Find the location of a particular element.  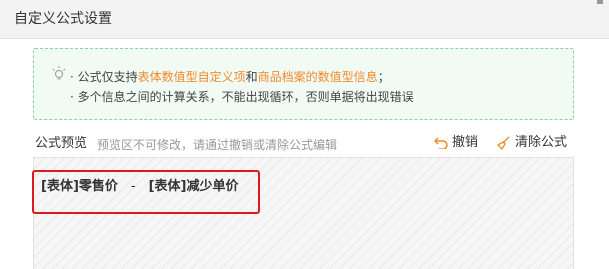

preview-label: 公式预览 is located at coordinates (61, 143).